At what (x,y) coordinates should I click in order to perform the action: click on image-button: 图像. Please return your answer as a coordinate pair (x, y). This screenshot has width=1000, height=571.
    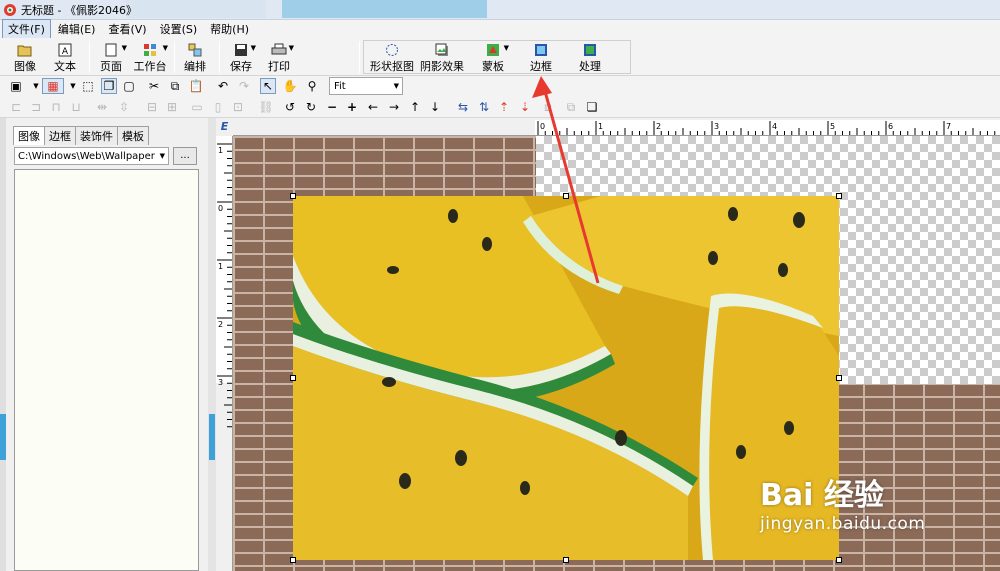
    Looking at the image, I should click on (25, 57).